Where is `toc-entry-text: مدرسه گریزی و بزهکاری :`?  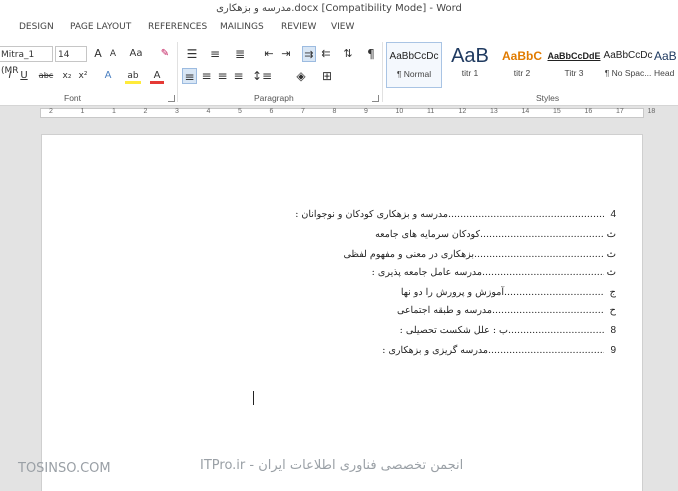
toc-entry-text: مدرسه گریزی و بزهکاری : is located at coordinates (435, 350).